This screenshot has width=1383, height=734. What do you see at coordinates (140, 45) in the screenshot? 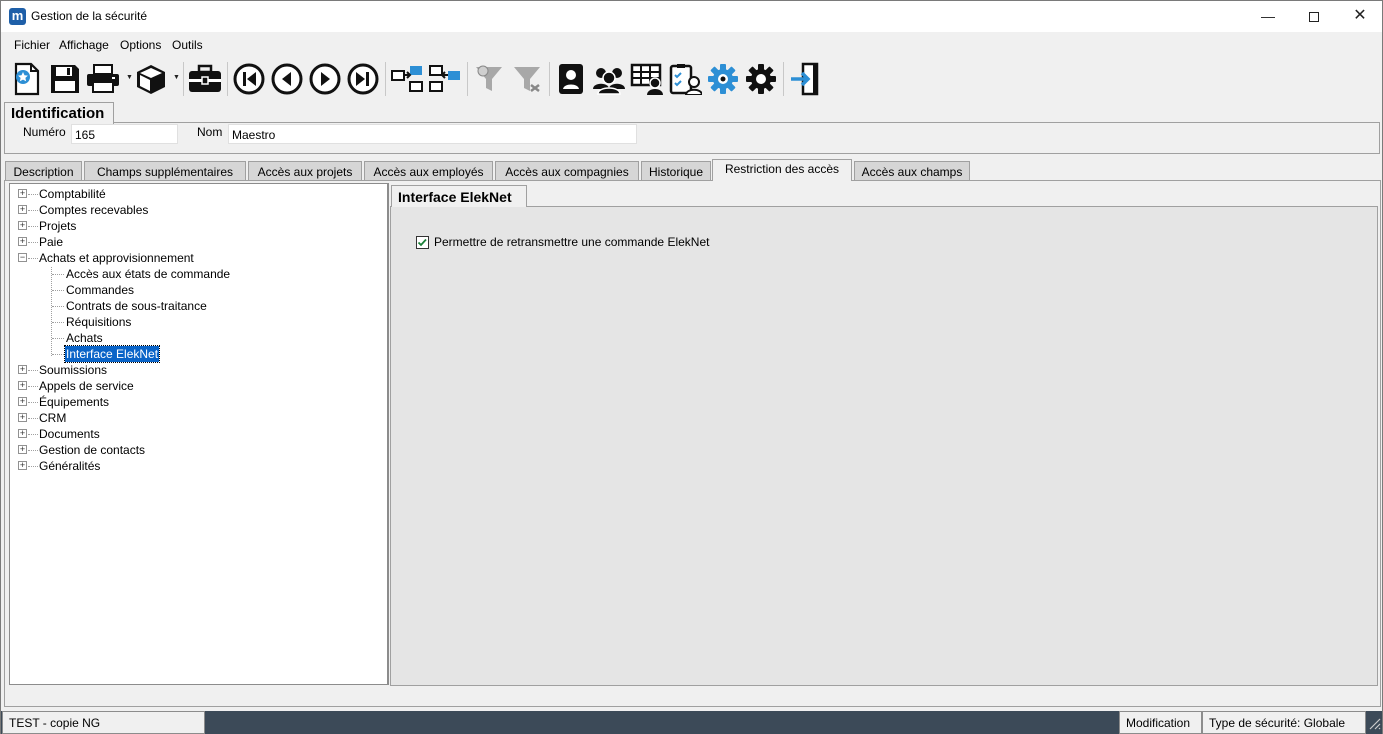
I see `menu-options: Options` at bounding box center [140, 45].